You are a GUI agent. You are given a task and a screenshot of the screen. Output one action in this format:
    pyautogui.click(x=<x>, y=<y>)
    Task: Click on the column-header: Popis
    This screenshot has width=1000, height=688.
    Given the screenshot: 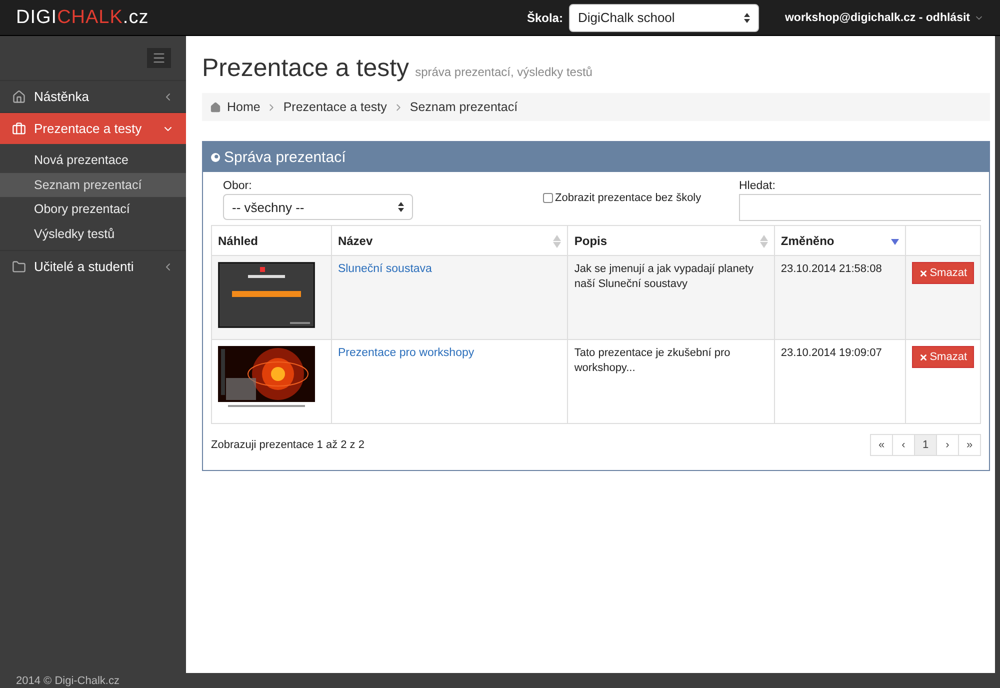 What is the action you would take?
    pyautogui.click(x=671, y=241)
    